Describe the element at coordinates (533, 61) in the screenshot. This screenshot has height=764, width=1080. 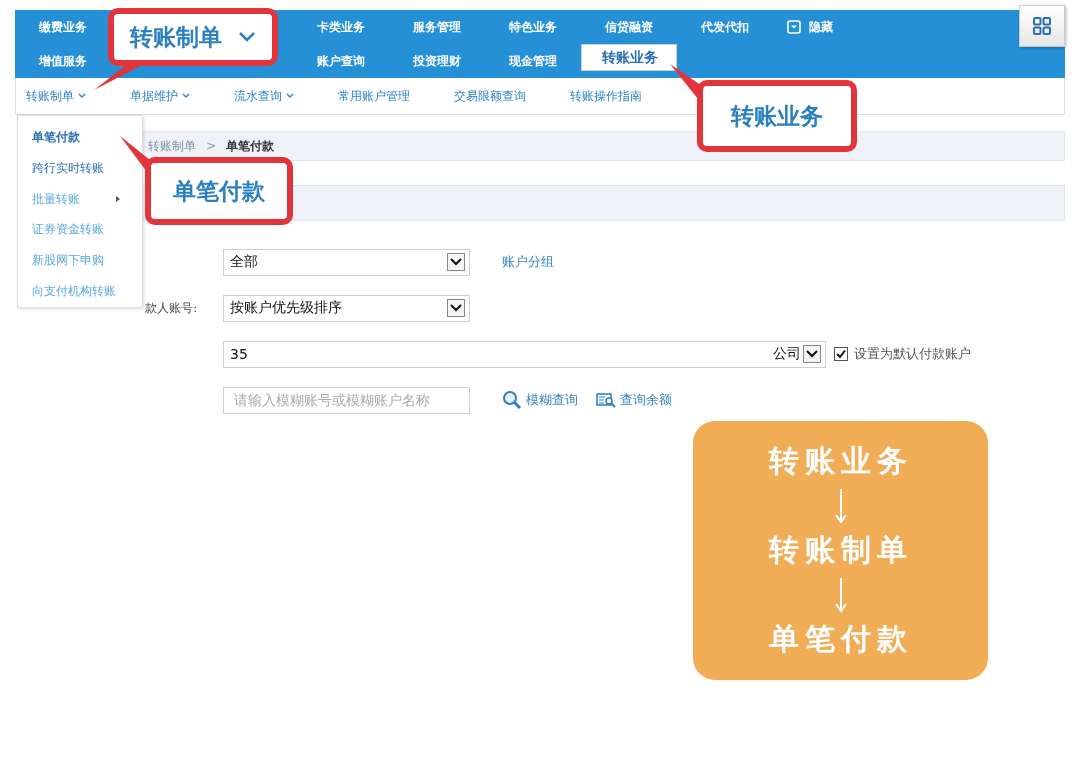
I see `nav-tab: 现金管理` at that location.